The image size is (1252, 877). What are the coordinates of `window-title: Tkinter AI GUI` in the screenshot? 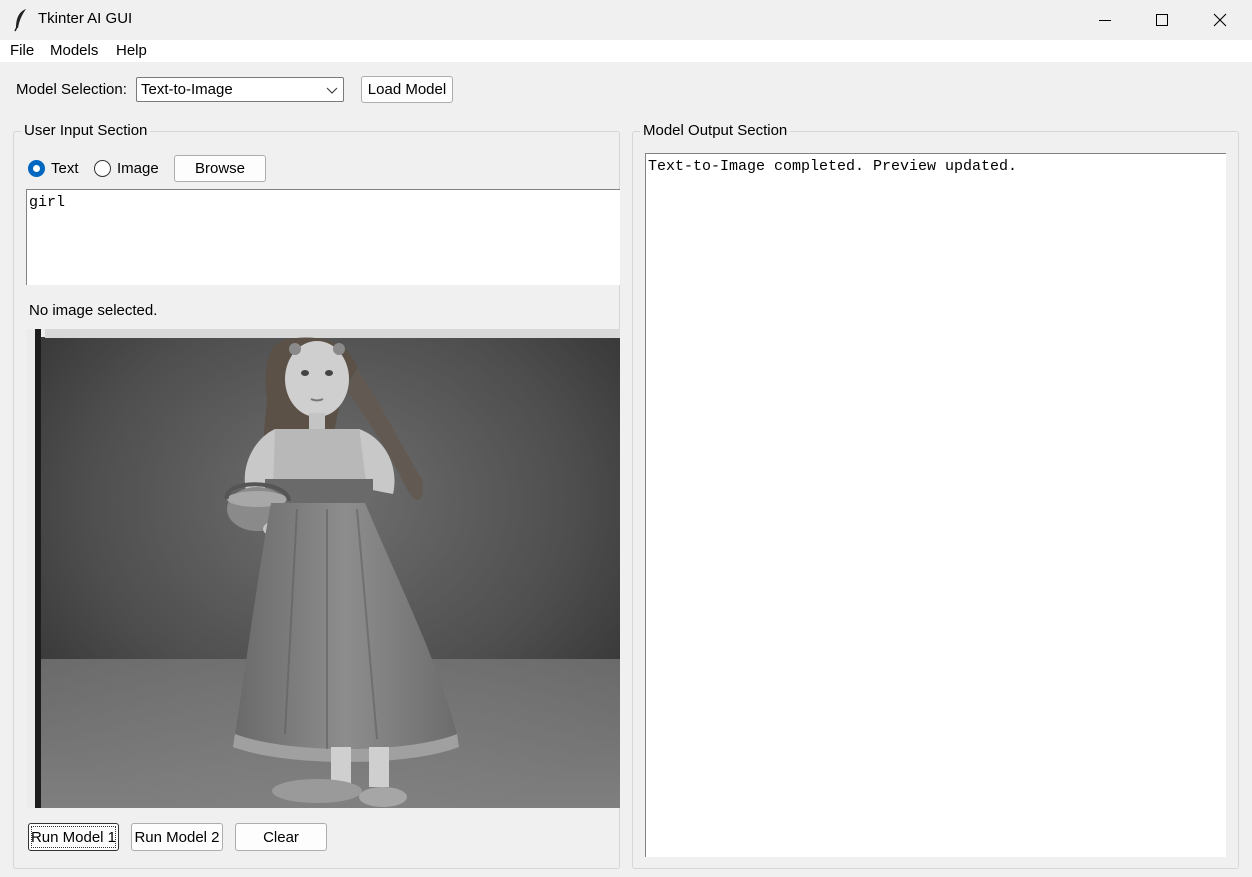 It's located at (85, 18).